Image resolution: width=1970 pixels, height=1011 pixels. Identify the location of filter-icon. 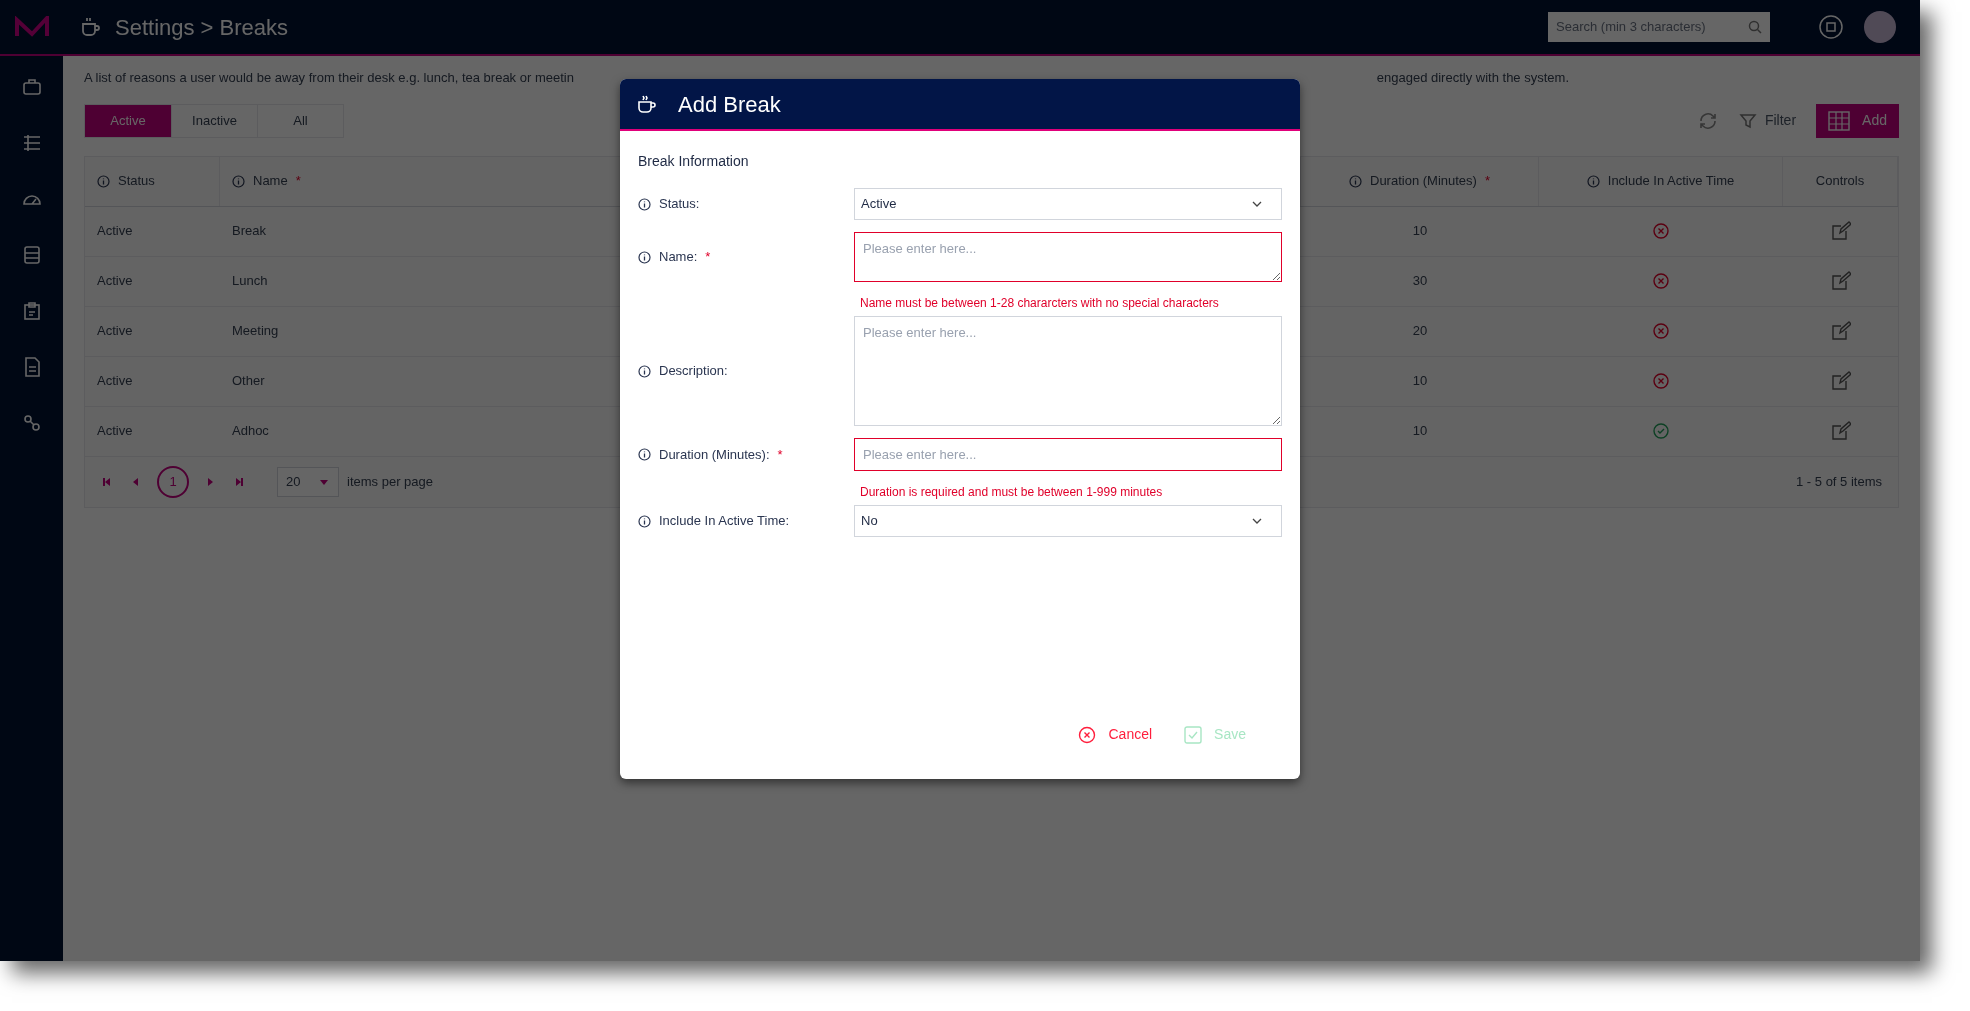
(1747, 120).